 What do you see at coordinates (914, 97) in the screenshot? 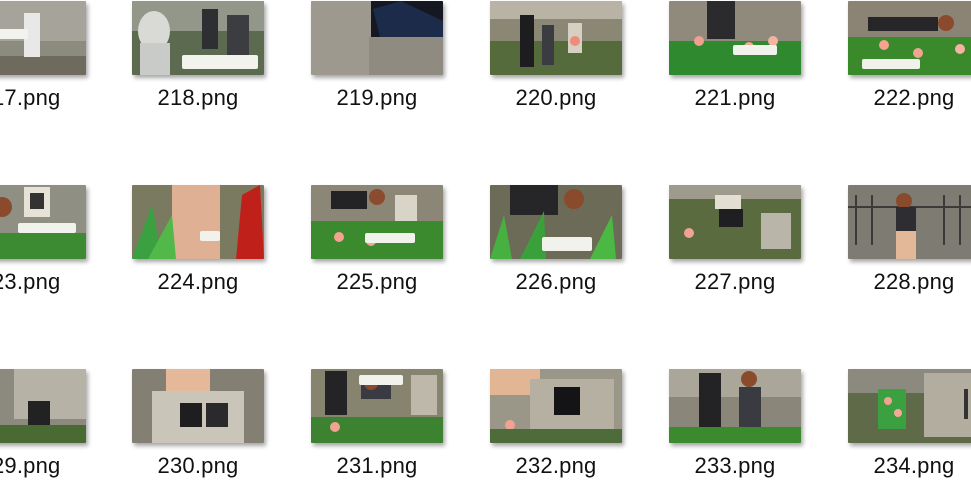
I see `file-name: 222.png` at bounding box center [914, 97].